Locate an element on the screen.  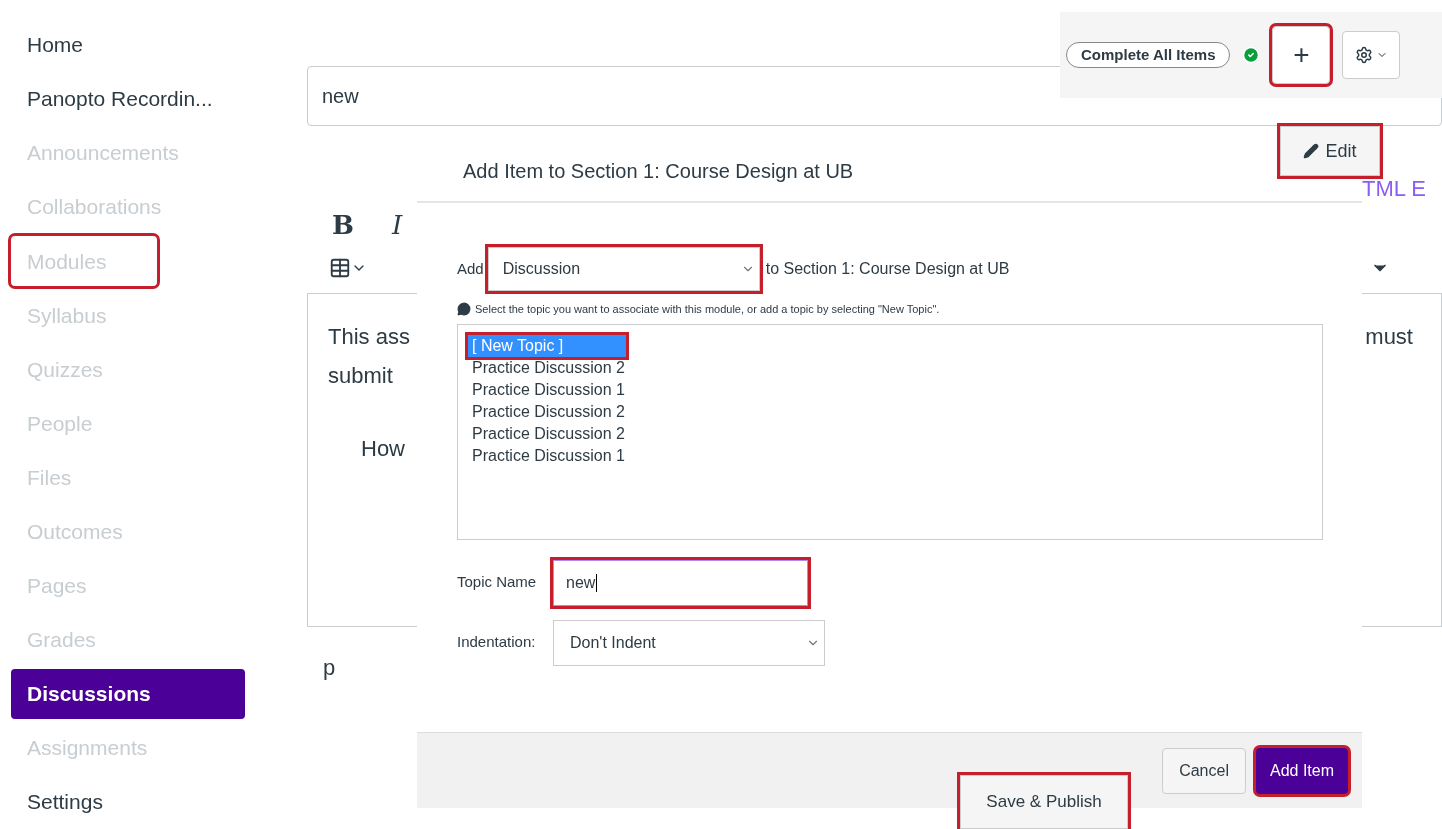
cancel-button: Cancel is located at coordinates (1204, 770).